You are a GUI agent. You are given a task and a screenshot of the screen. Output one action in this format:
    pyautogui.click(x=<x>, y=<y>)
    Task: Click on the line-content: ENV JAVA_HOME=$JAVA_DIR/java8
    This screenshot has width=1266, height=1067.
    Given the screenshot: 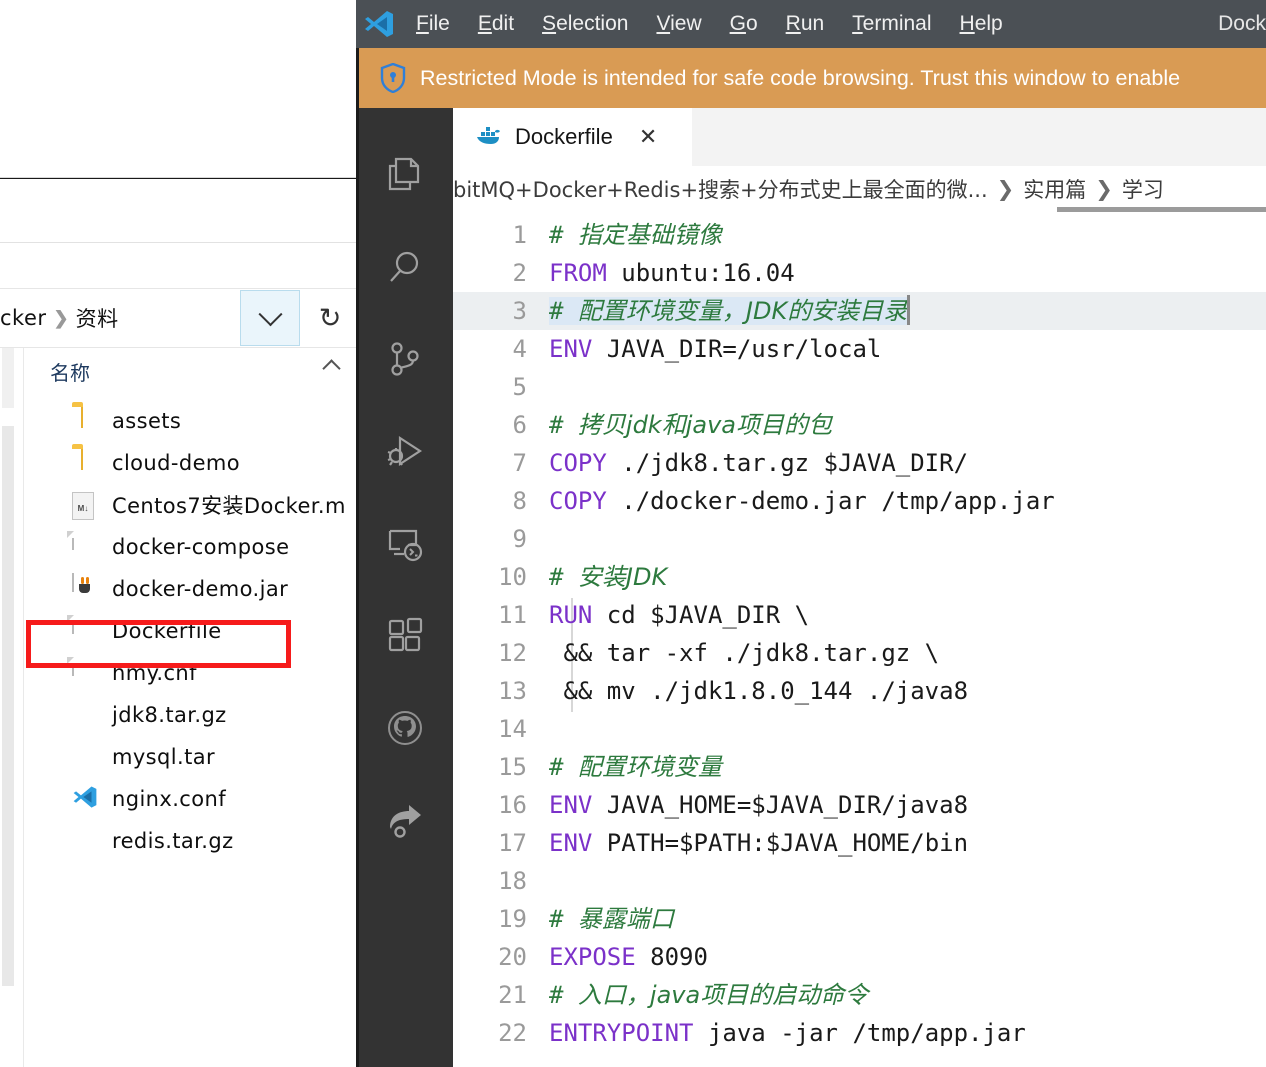 What is the action you would take?
    pyautogui.click(x=758, y=805)
    